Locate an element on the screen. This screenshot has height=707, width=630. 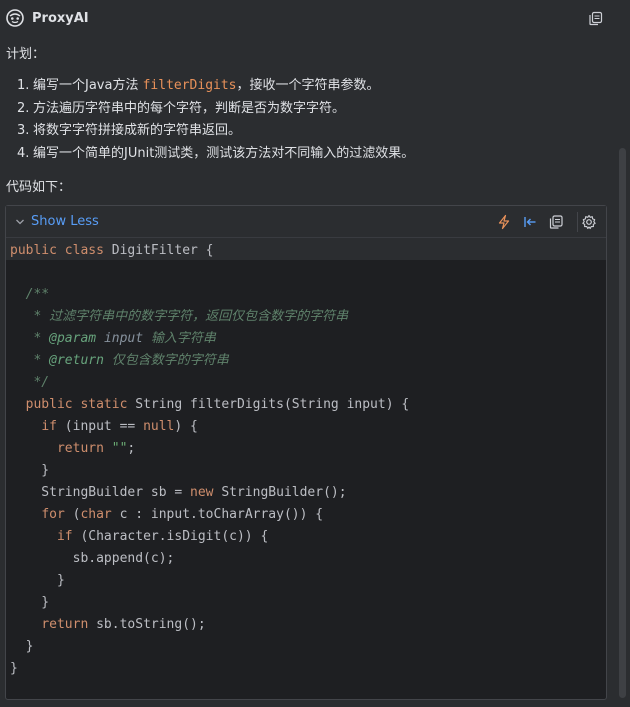
code-line: * @return 仅包含数字的字符串 is located at coordinates (119, 360).